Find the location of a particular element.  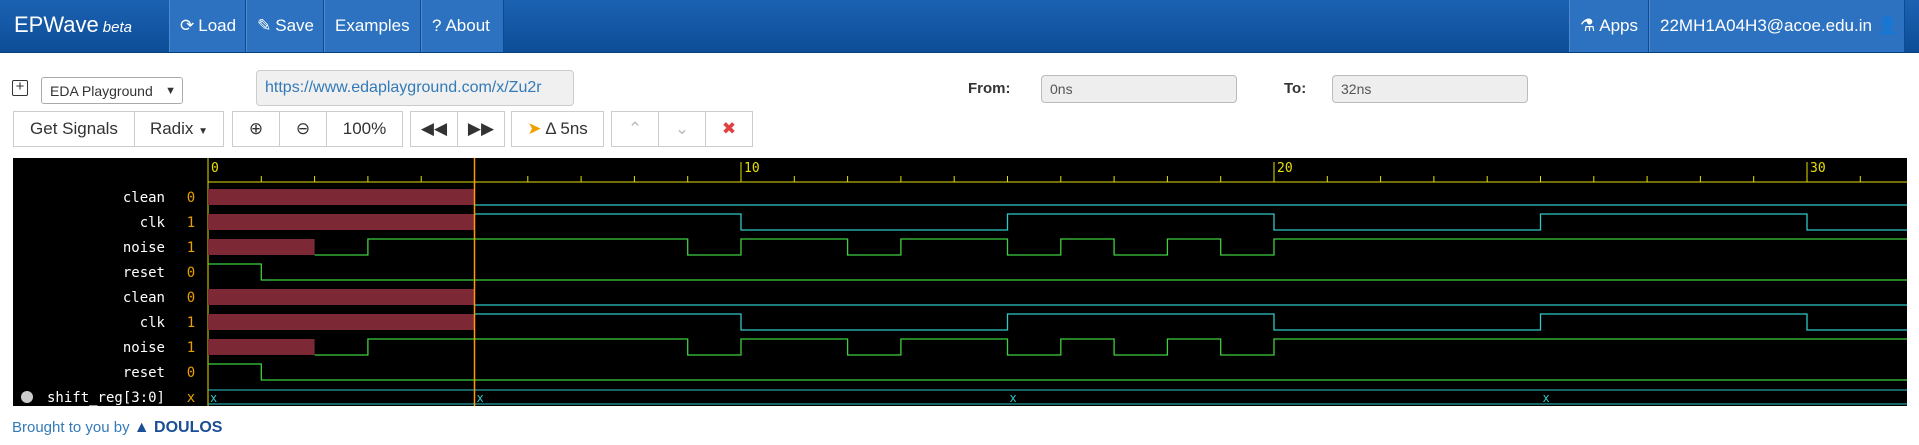

backward-icon: ◀◀ is located at coordinates (434, 128).